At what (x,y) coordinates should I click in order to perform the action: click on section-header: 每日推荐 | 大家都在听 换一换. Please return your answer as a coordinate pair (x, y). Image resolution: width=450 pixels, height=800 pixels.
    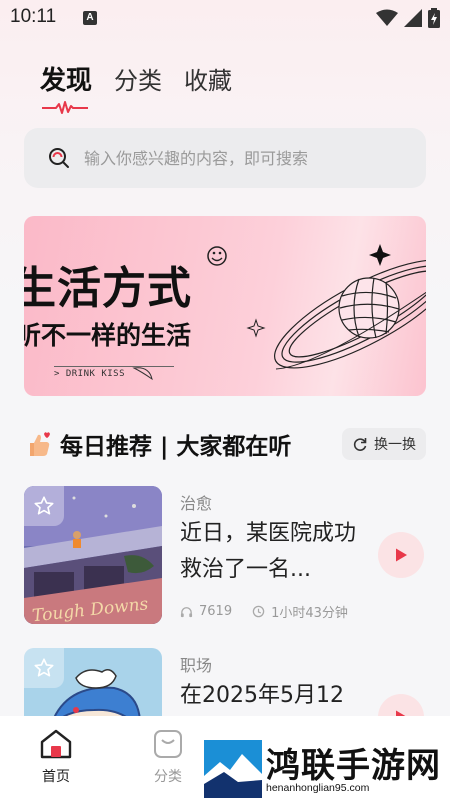
    Looking at the image, I should click on (225, 444).